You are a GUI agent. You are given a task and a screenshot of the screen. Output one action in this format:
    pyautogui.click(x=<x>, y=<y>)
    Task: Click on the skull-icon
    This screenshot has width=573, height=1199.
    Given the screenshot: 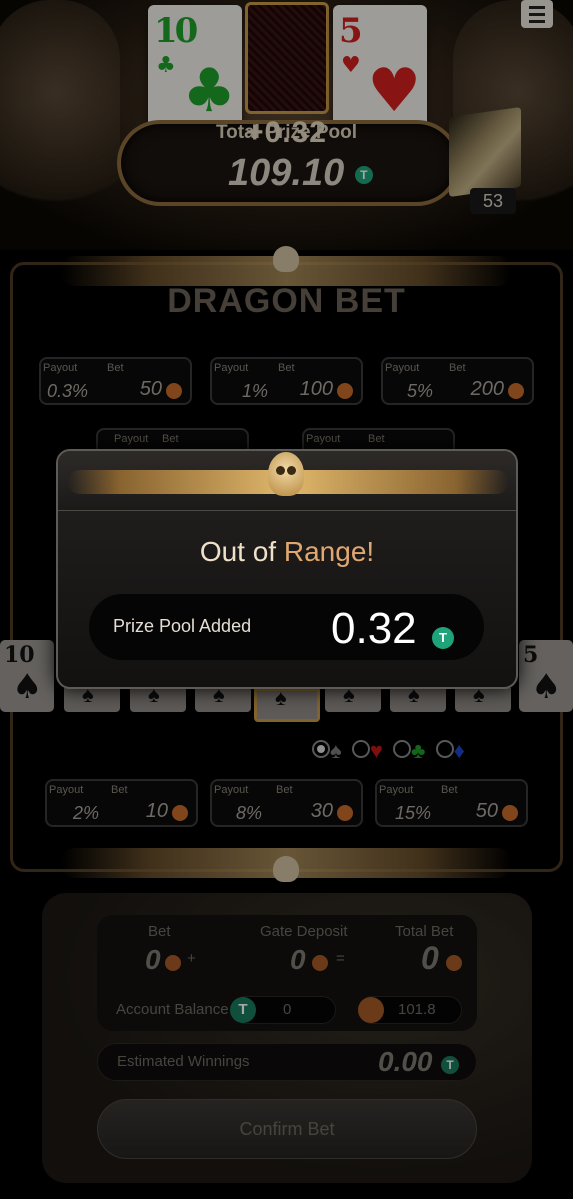 What is the action you would take?
    pyautogui.click(x=286, y=474)
    